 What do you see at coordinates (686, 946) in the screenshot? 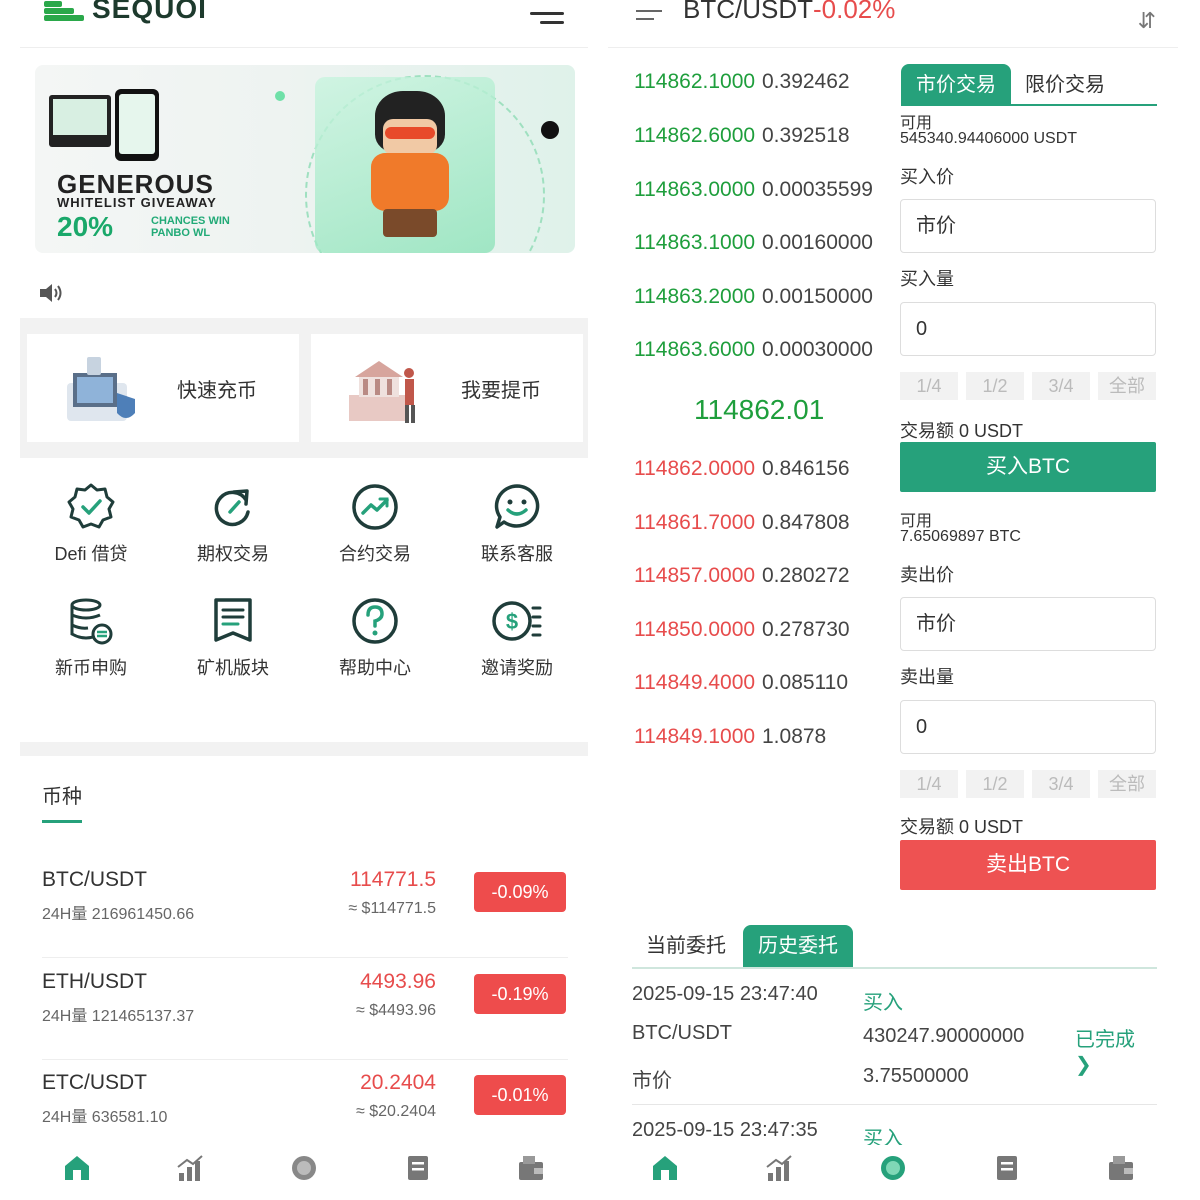
I see `tab-current-orders: 当前委托` at bounding box center [686, 946].